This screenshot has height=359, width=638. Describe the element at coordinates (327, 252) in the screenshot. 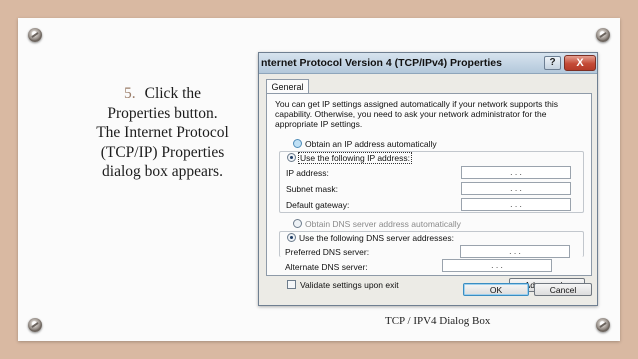

I see `preferred-dns-label: Preferred DNS server:` at that location.